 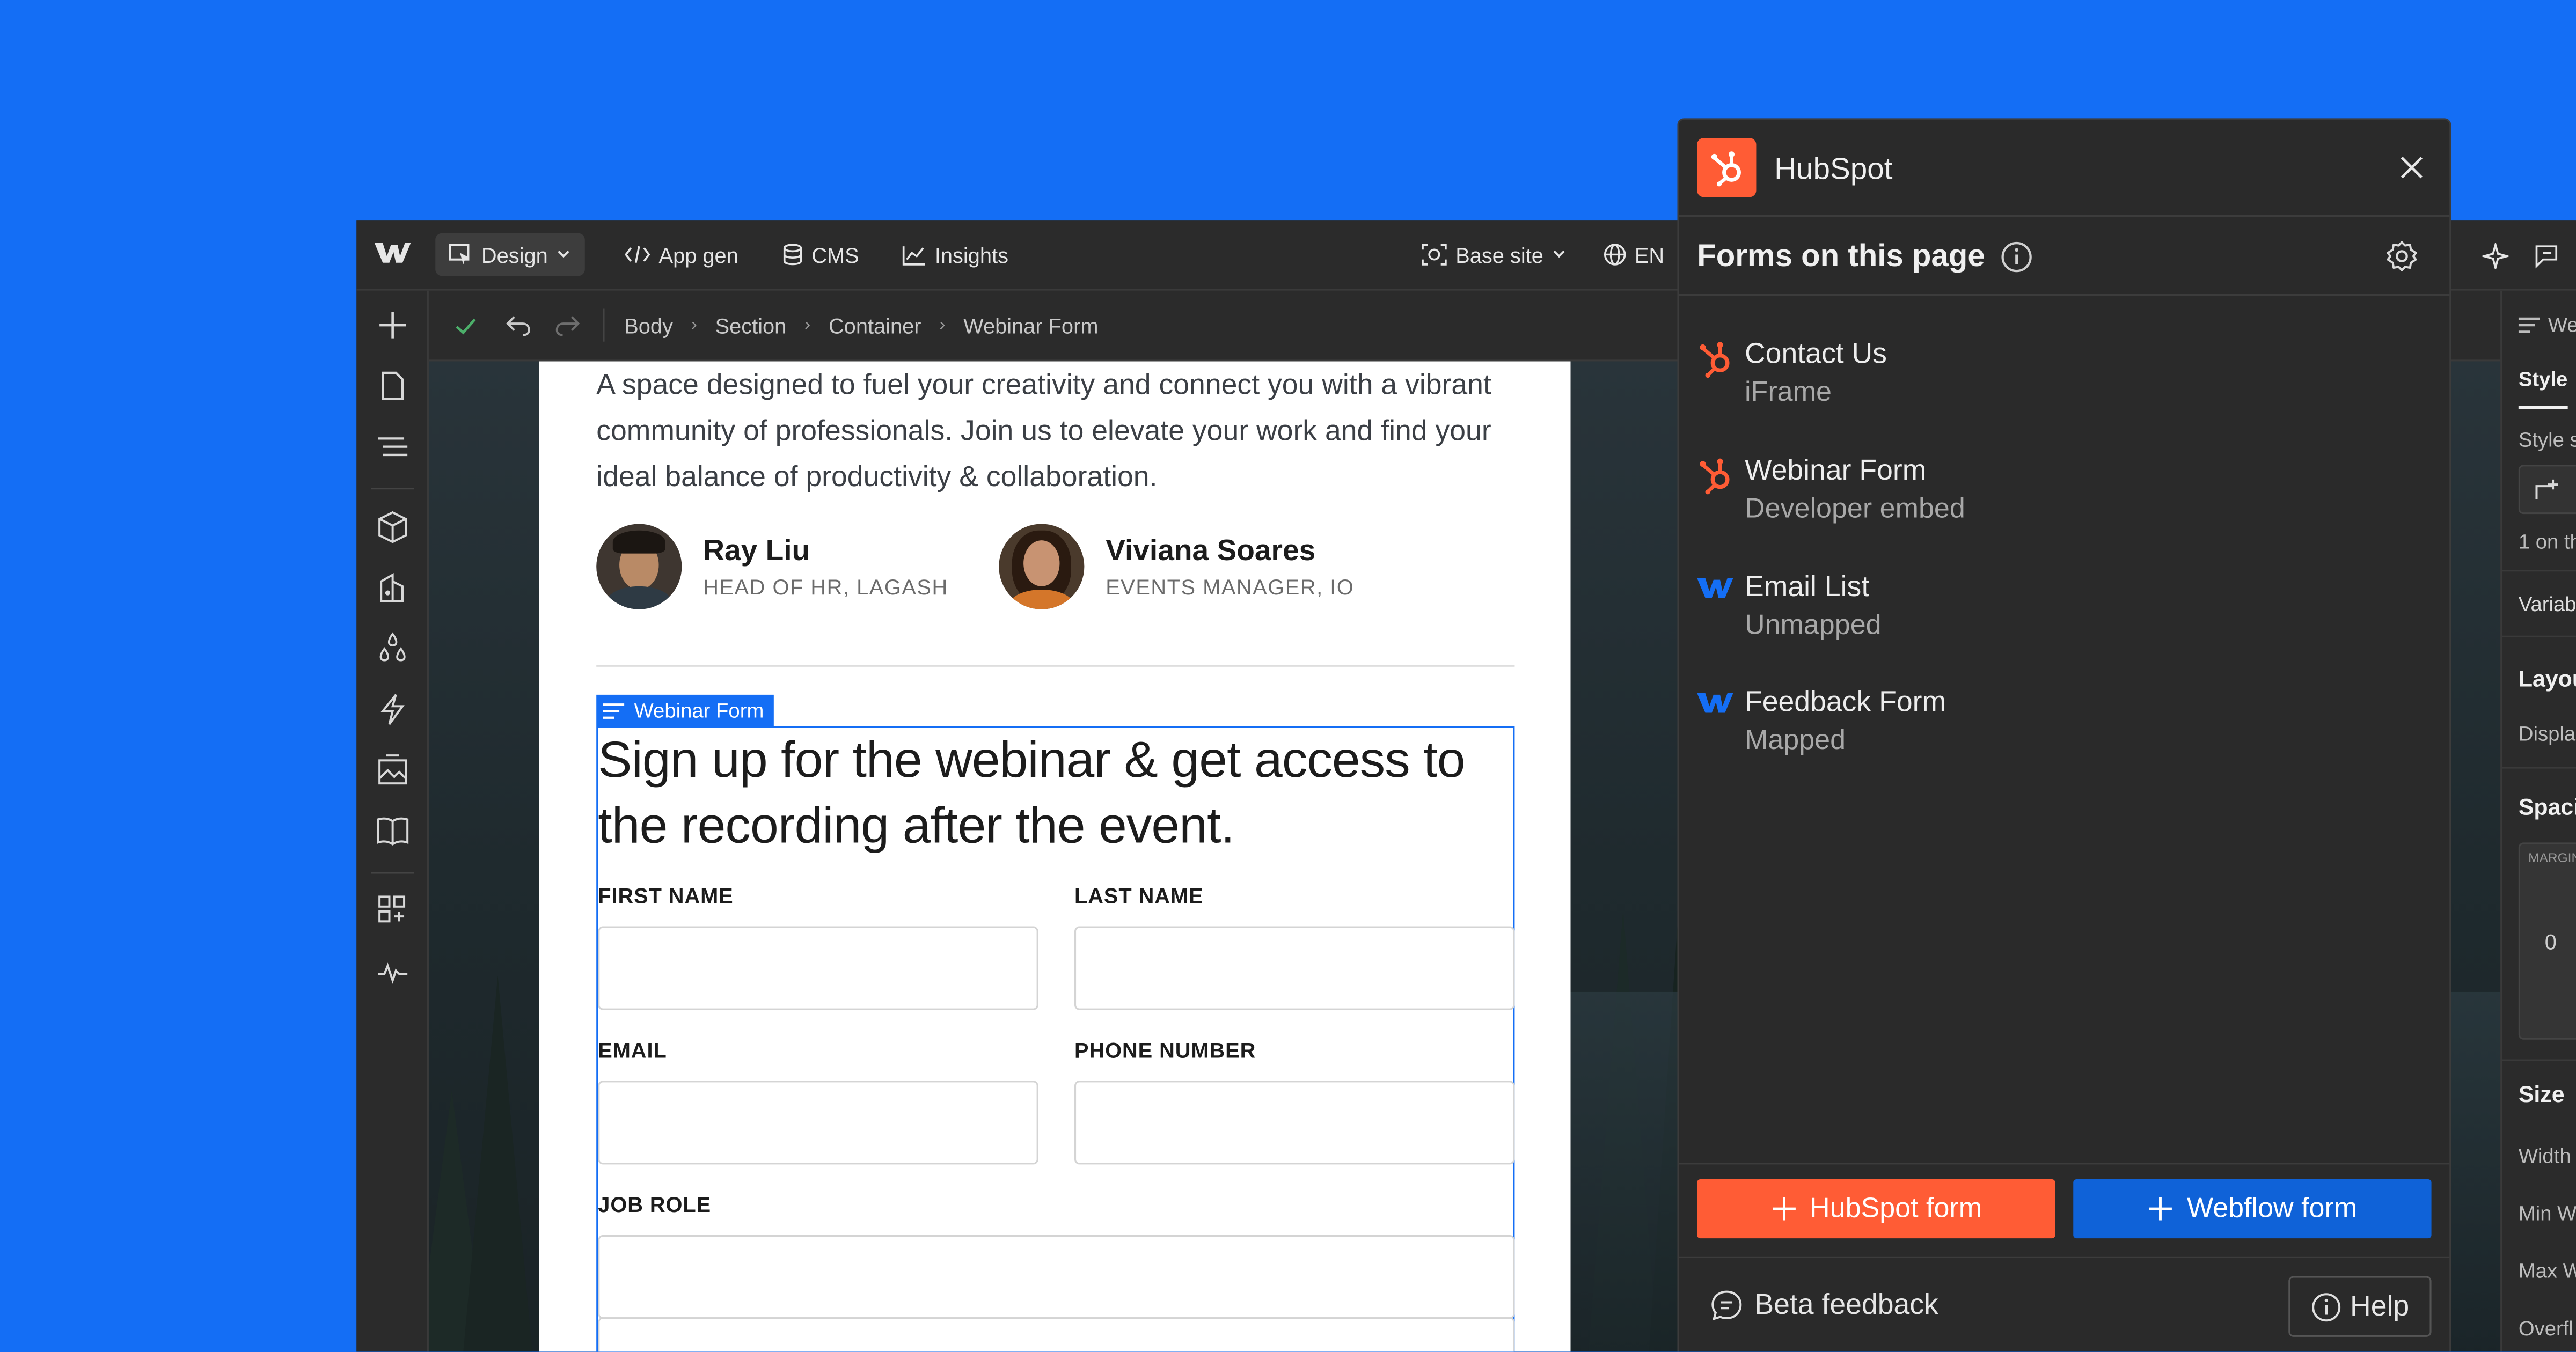 I want to click on overflow-label: Overfl, so click(x=2545, y=1328).